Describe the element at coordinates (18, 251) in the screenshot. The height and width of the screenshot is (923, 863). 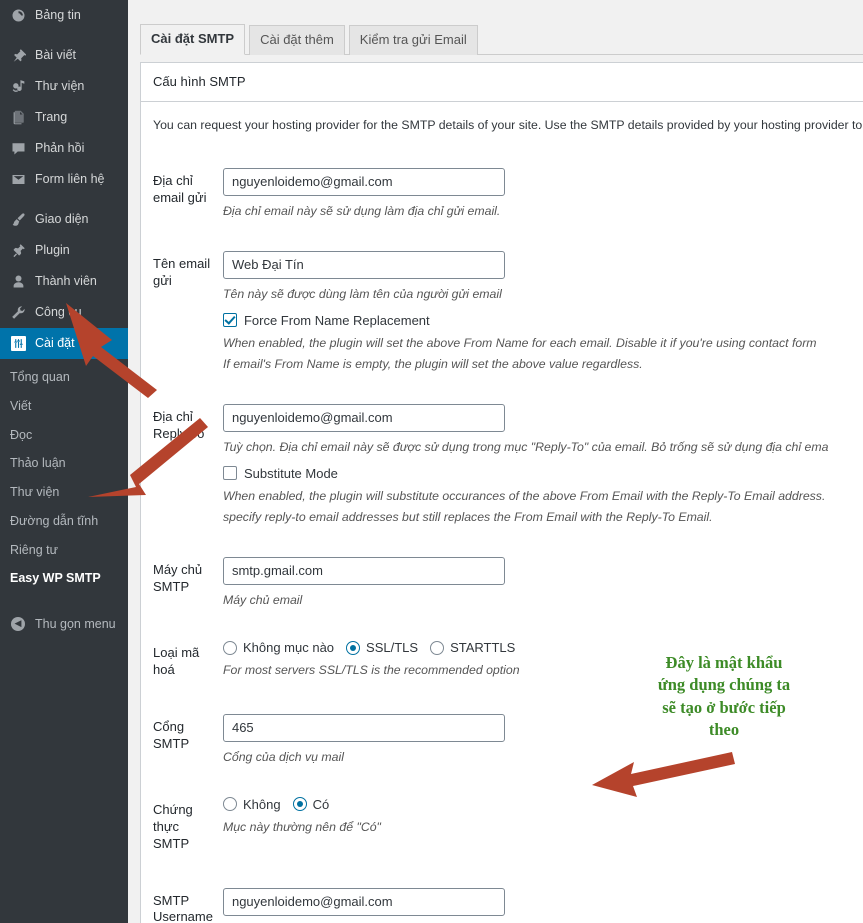
I see `plug-icon` at that location.